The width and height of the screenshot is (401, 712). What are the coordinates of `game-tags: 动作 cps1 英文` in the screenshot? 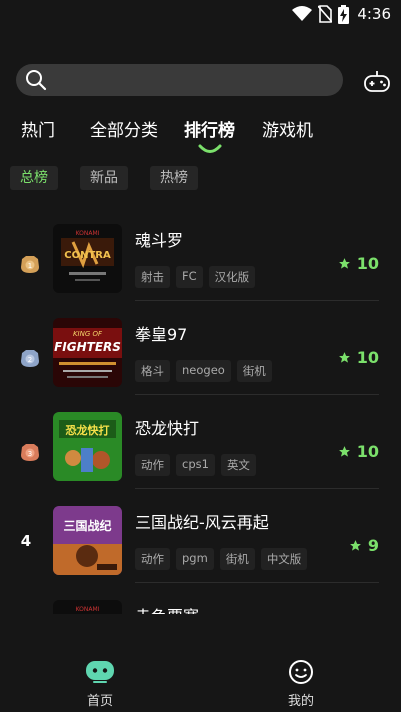 It's located at (195, 465).